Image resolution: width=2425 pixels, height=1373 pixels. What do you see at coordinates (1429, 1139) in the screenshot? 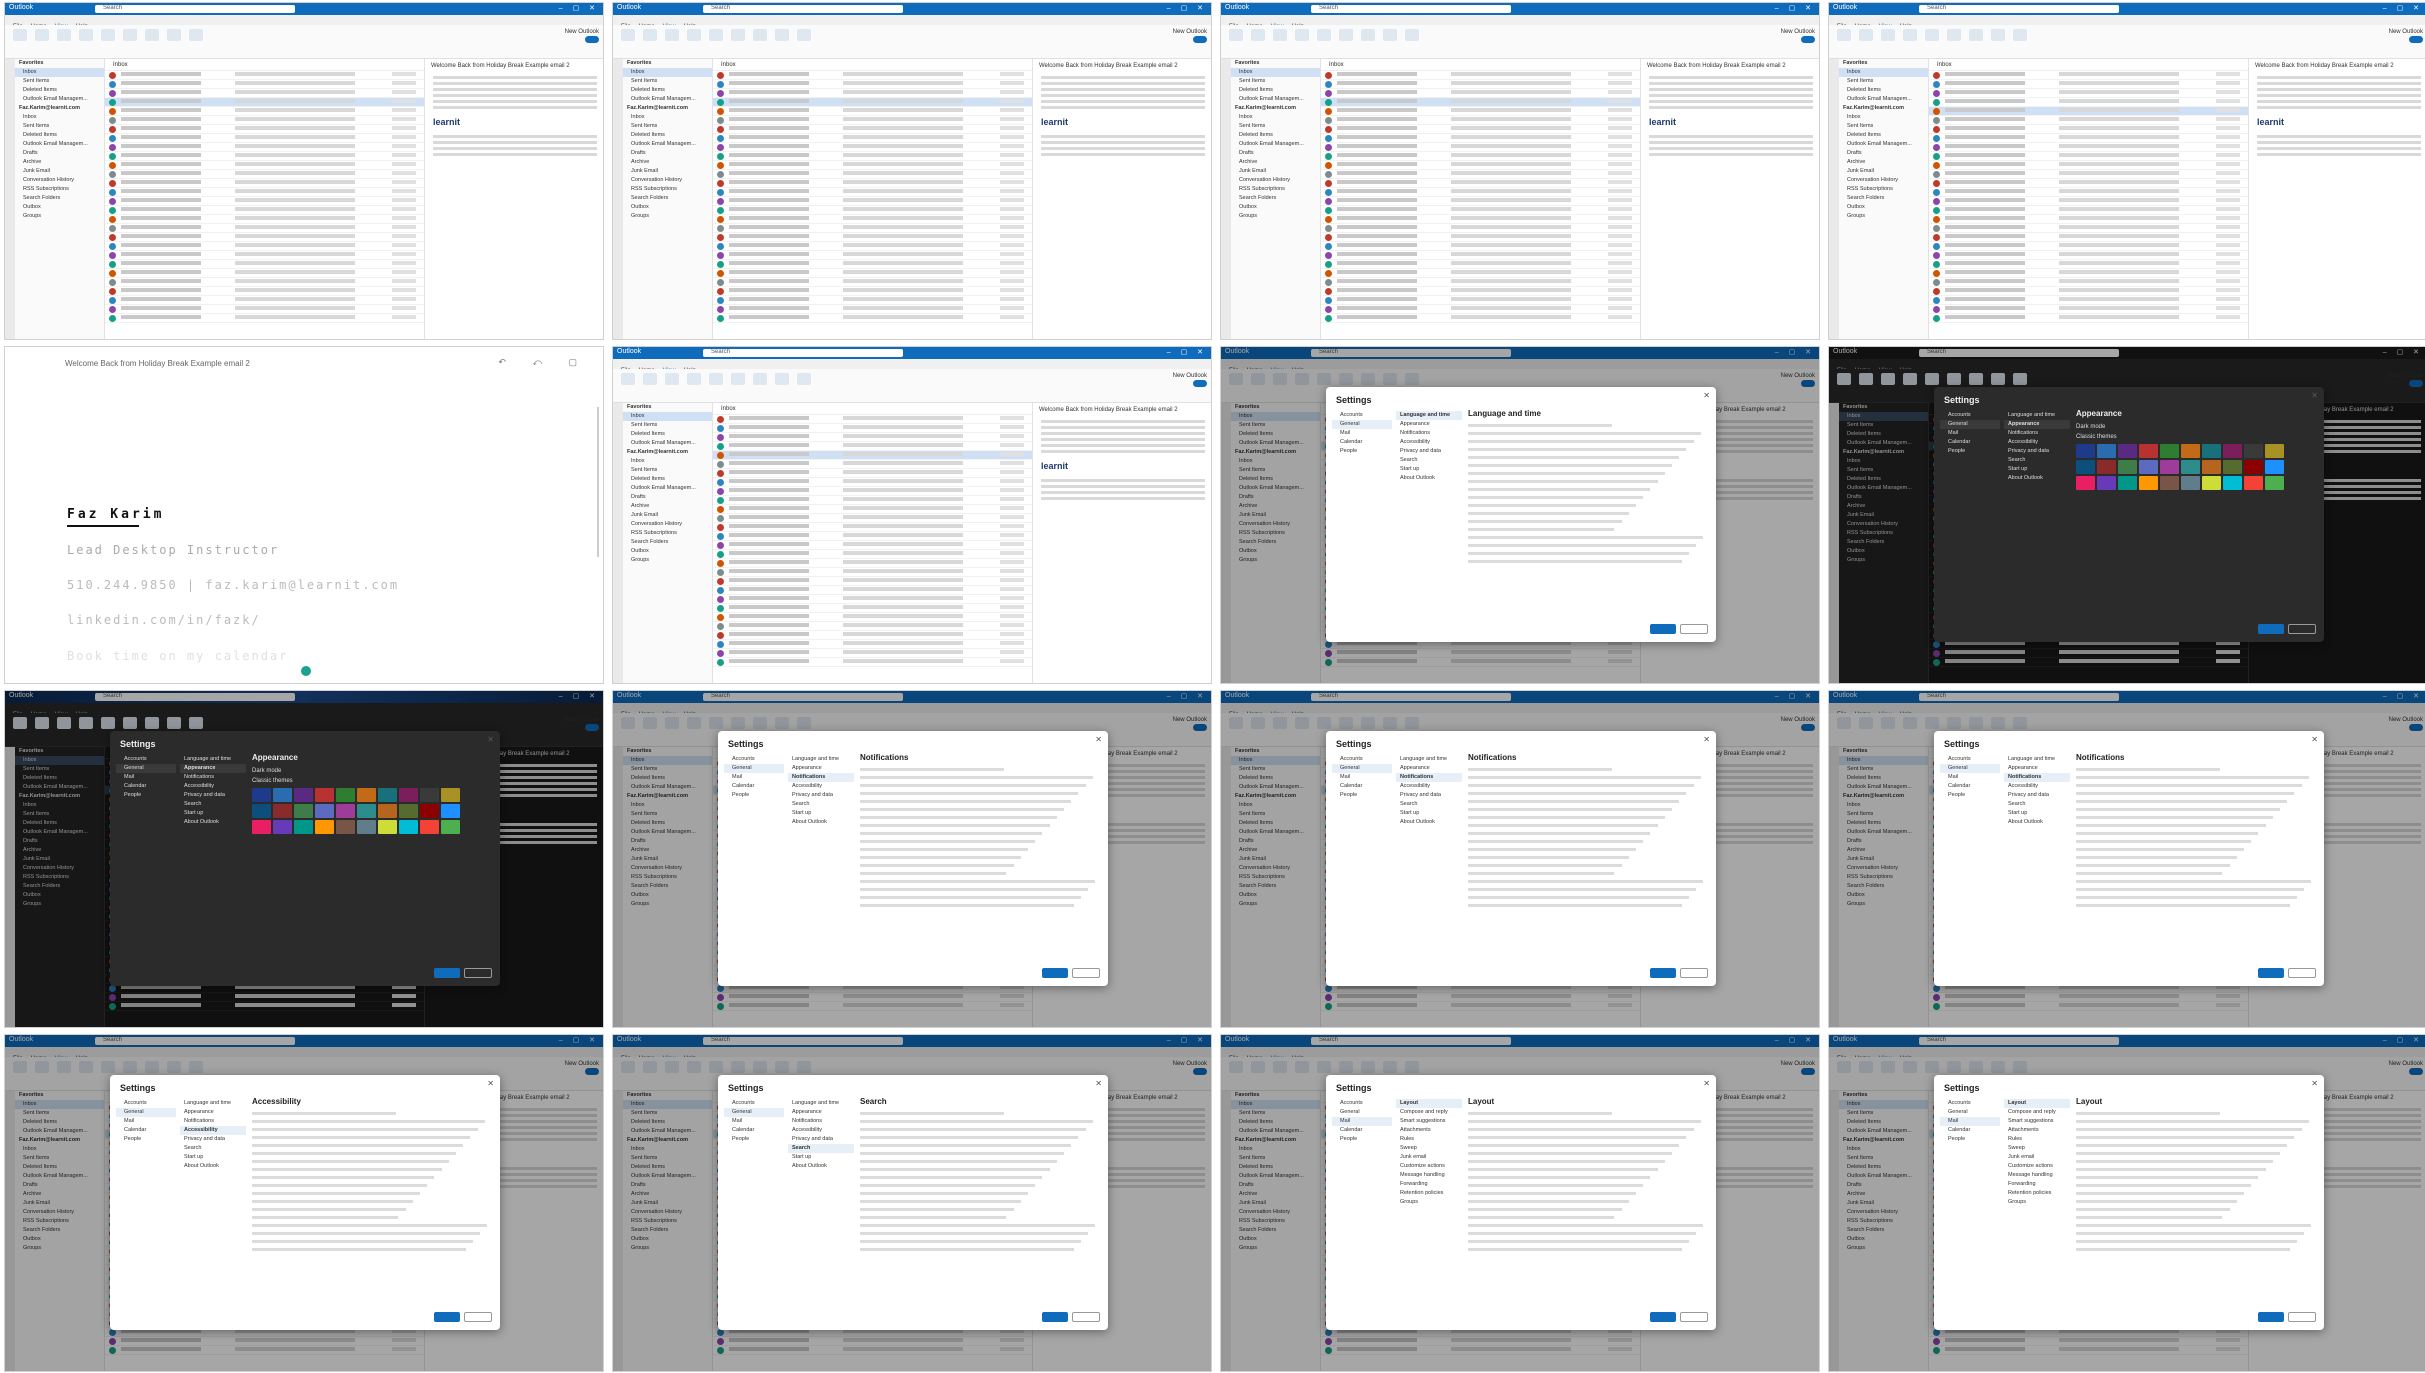
I see `settings-subnav-item: Rules` at bounding box center [1429, 1139].